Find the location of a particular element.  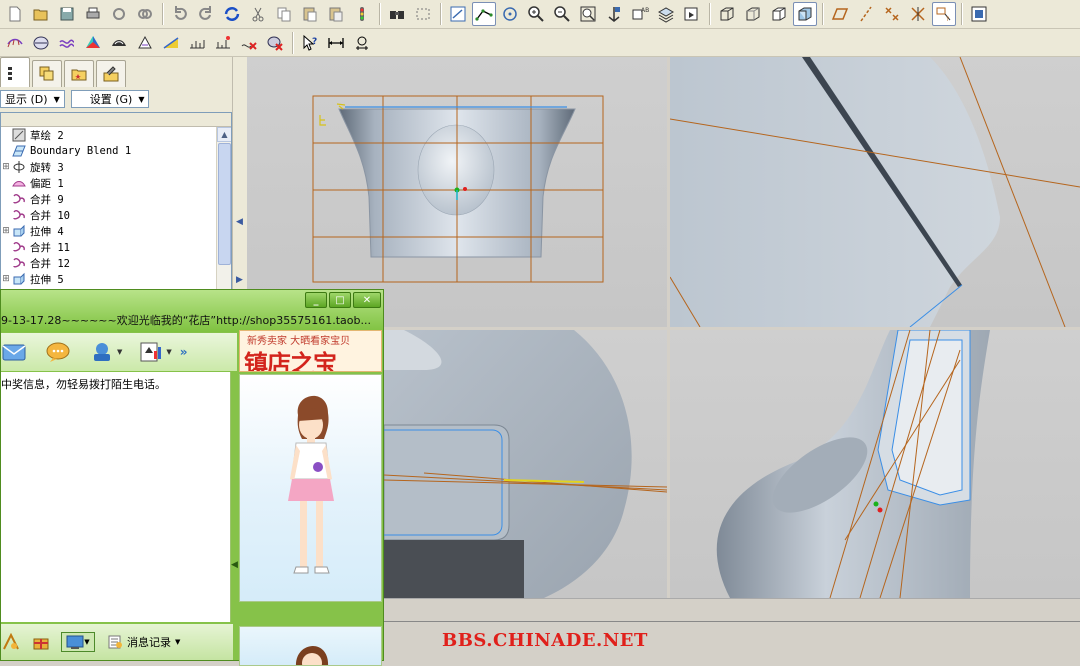

spline-icon is located at coordinates (484, 14).